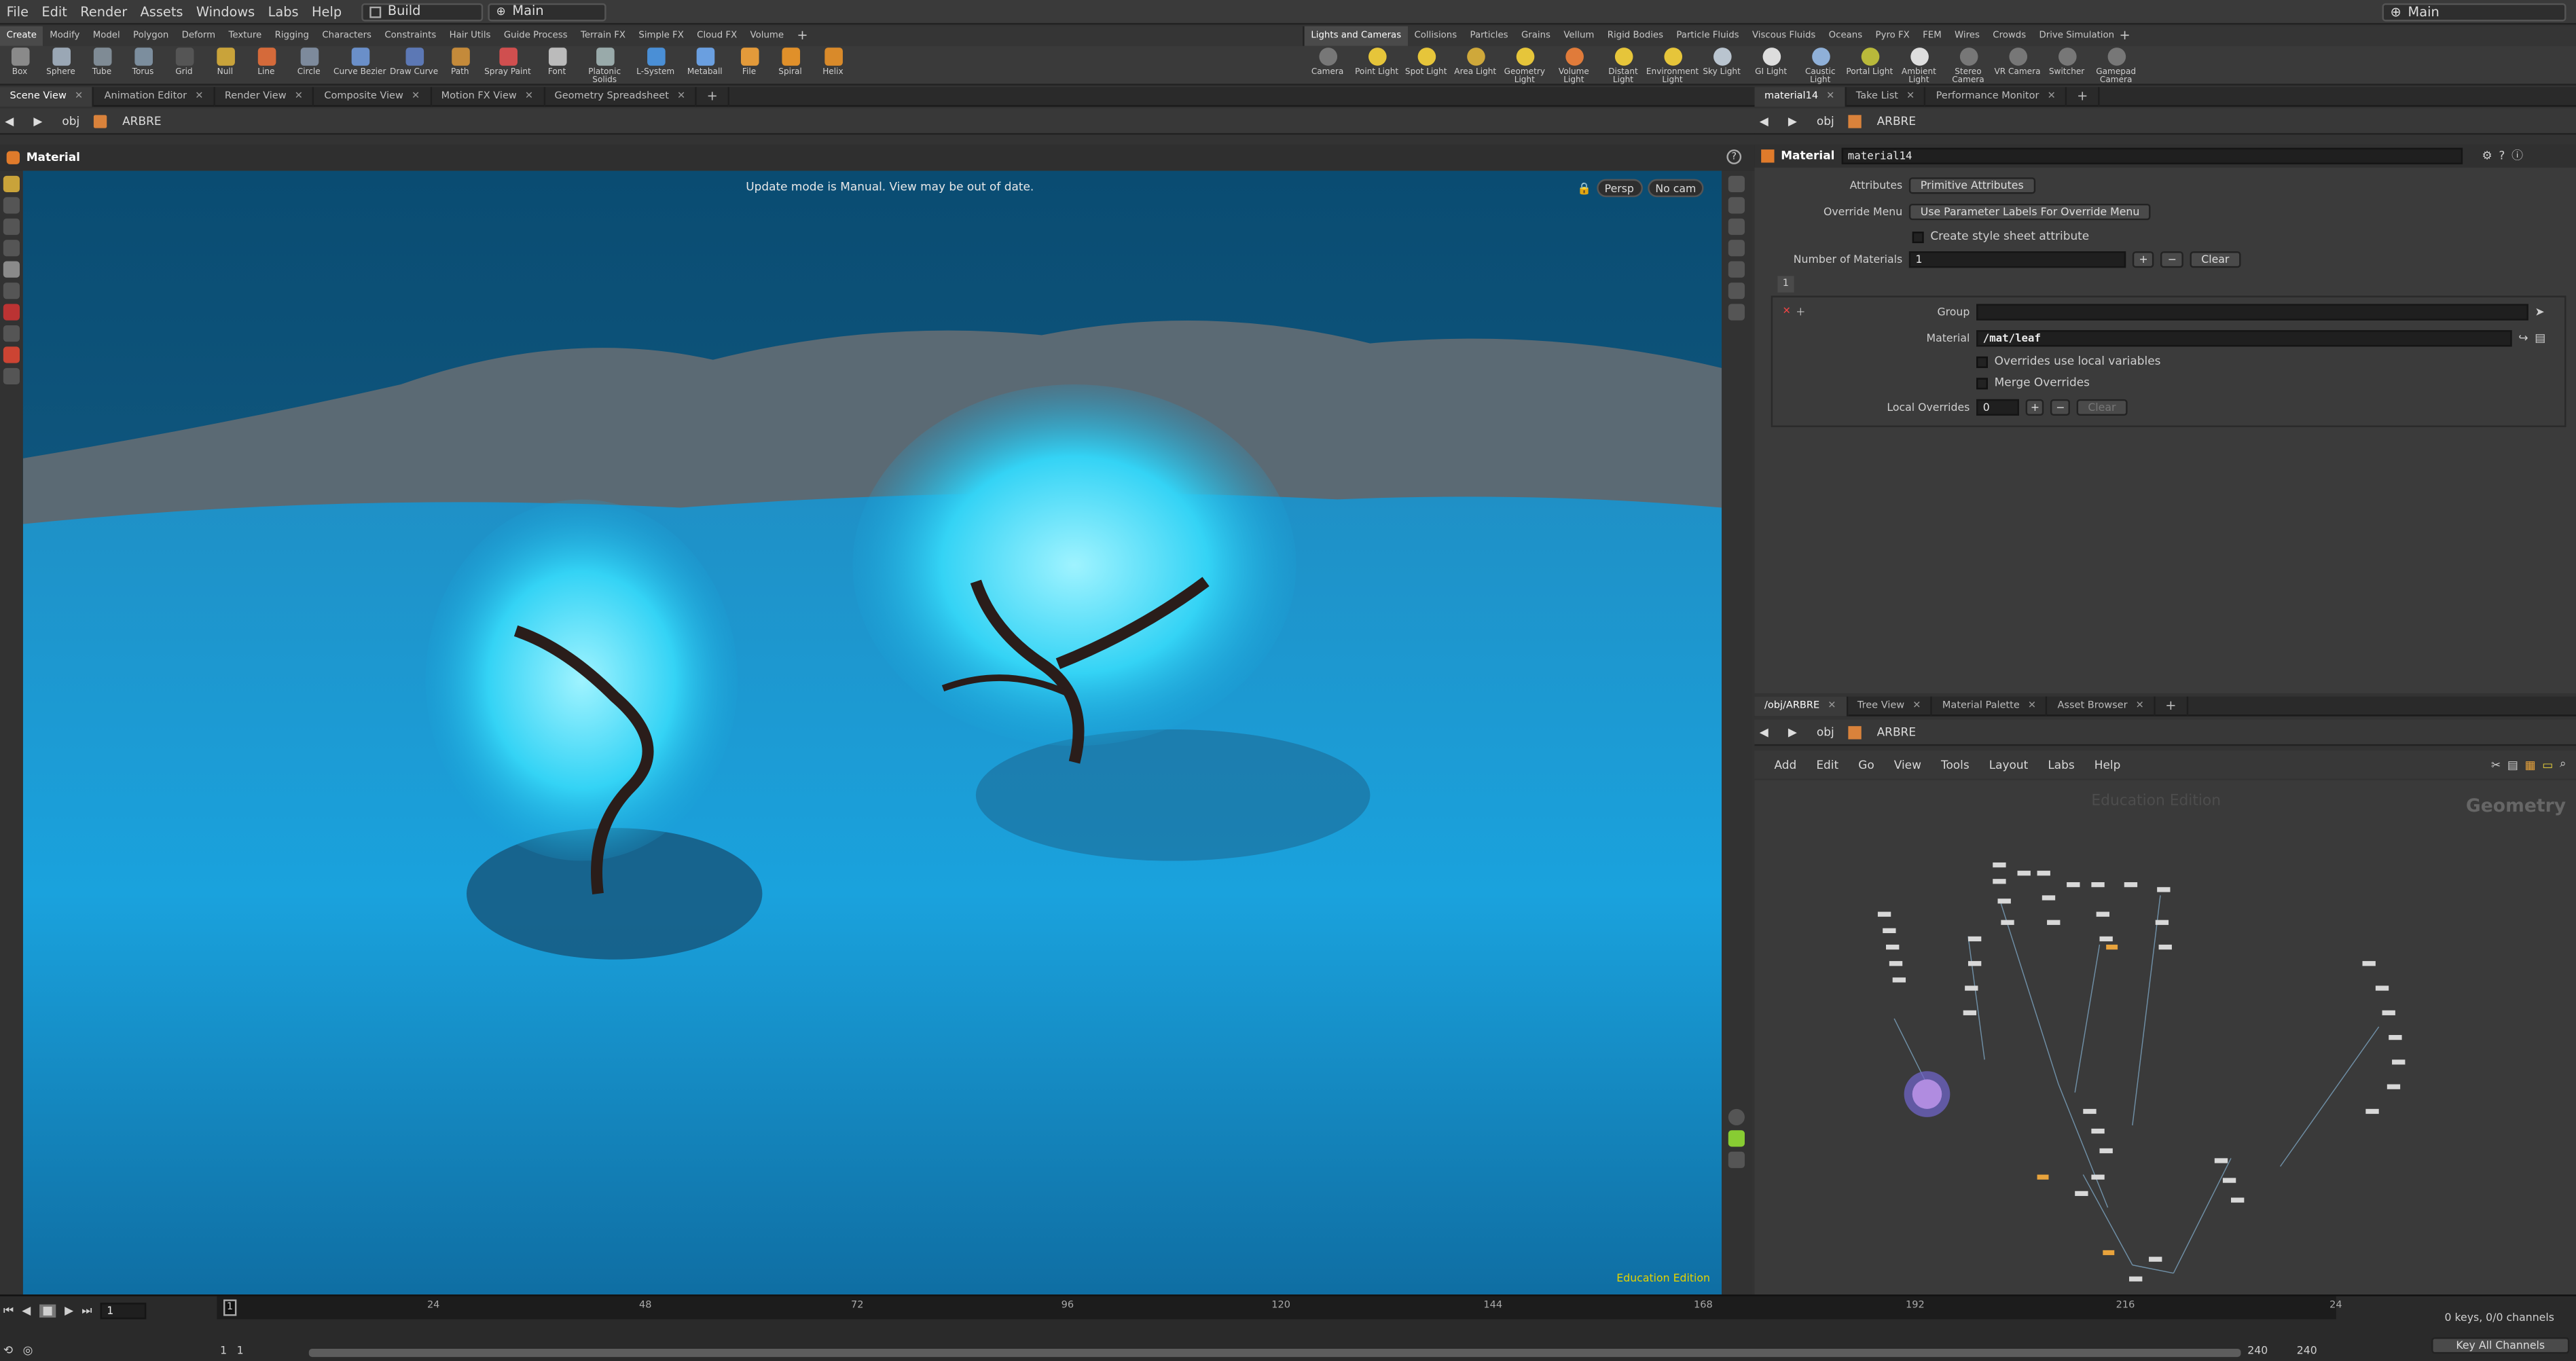  Describe the element at coordinates (1708, 36) in the screenshot. I see `shelf-tab-particle-fluids: Particle Fluids` at that location.